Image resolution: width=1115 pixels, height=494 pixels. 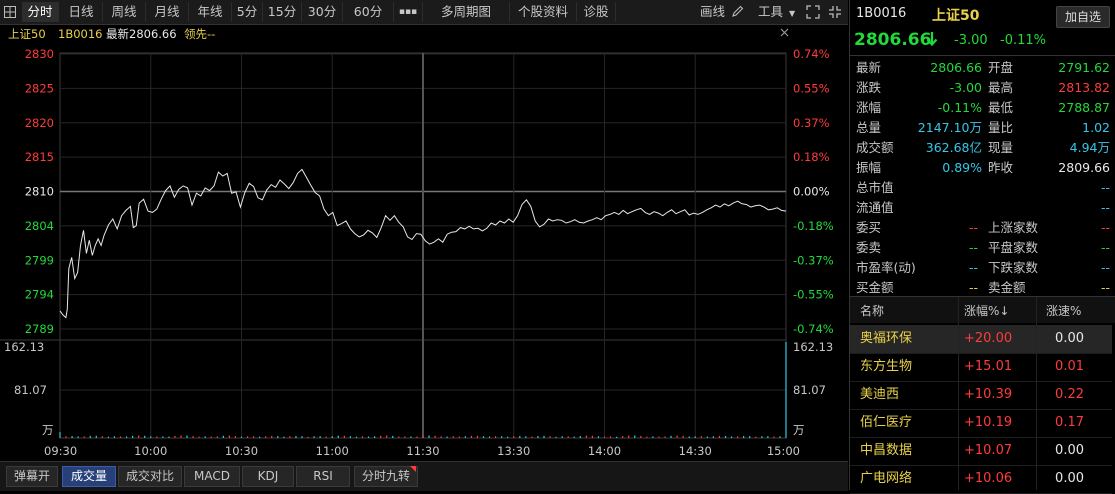 What do you see at coordinates (150, 451) in the screenshot?
I see `time-tick: 10:00` at bounding box center [150, 451].